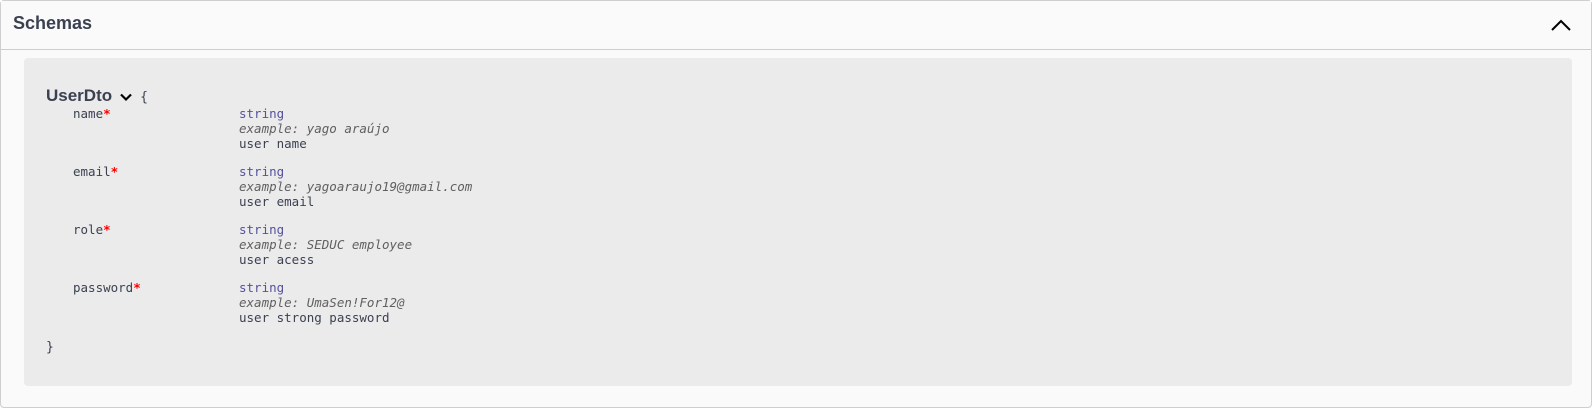  I want to click on open-brace: {, so click(144, 97).